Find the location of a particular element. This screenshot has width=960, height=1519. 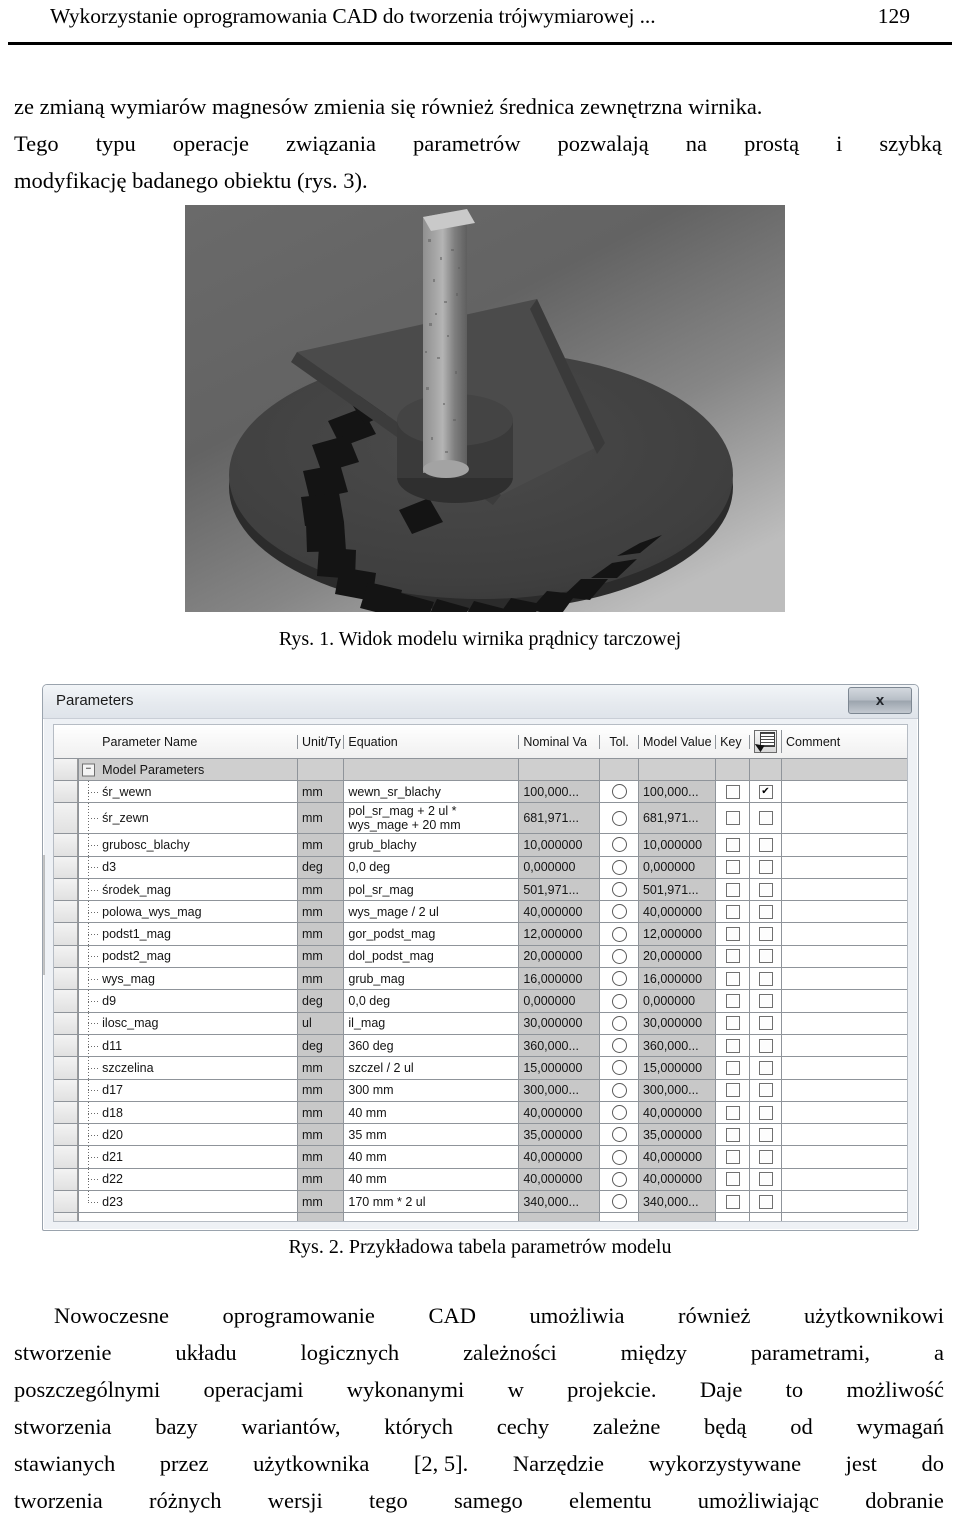

window-left-scroll-nub is located at coordinates (44, 915).